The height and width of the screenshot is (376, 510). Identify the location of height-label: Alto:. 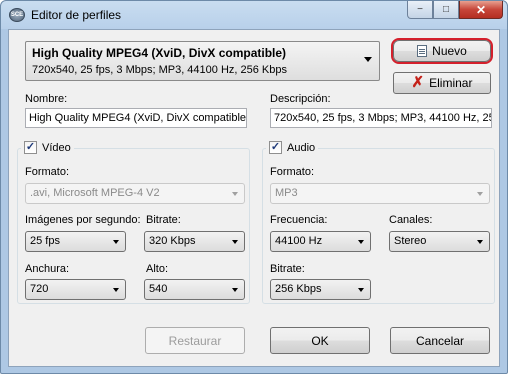
(157, 269).